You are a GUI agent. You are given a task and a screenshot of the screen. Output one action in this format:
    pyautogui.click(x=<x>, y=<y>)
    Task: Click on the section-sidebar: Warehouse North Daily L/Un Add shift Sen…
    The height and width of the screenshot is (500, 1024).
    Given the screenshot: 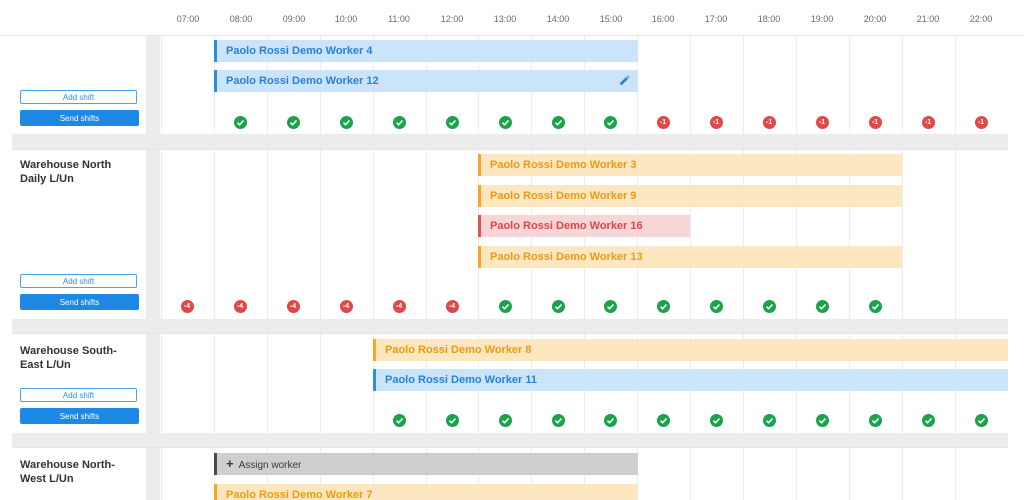 What is the action you would take?
    pyautogui.click(x=79, y=234)
    